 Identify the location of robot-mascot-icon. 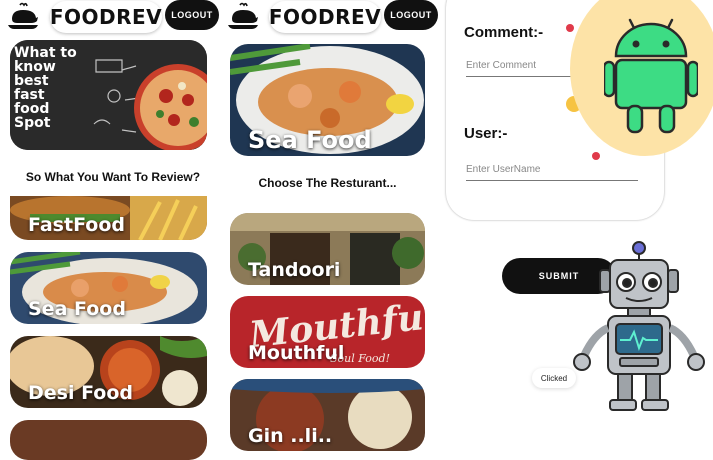
(639, 326).